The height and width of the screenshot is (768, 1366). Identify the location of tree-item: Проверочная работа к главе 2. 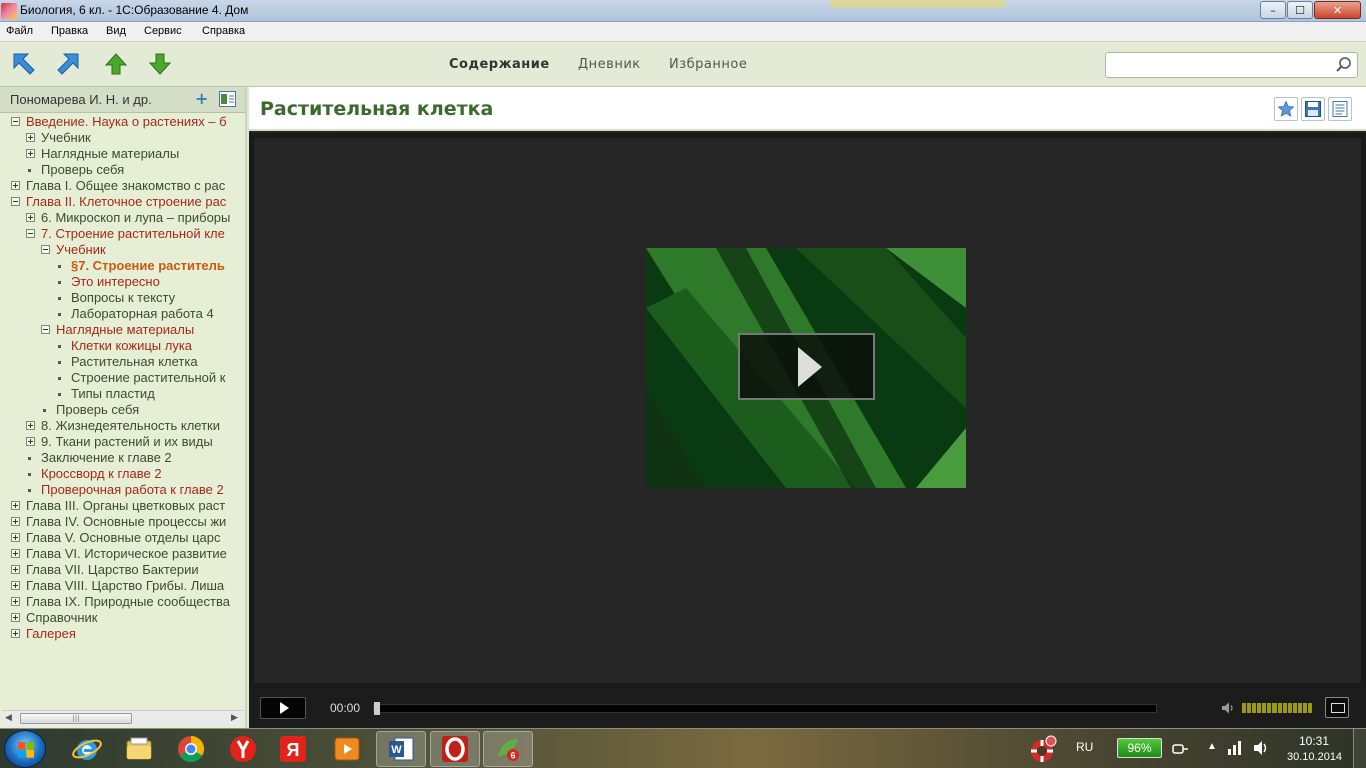
(122, 490).